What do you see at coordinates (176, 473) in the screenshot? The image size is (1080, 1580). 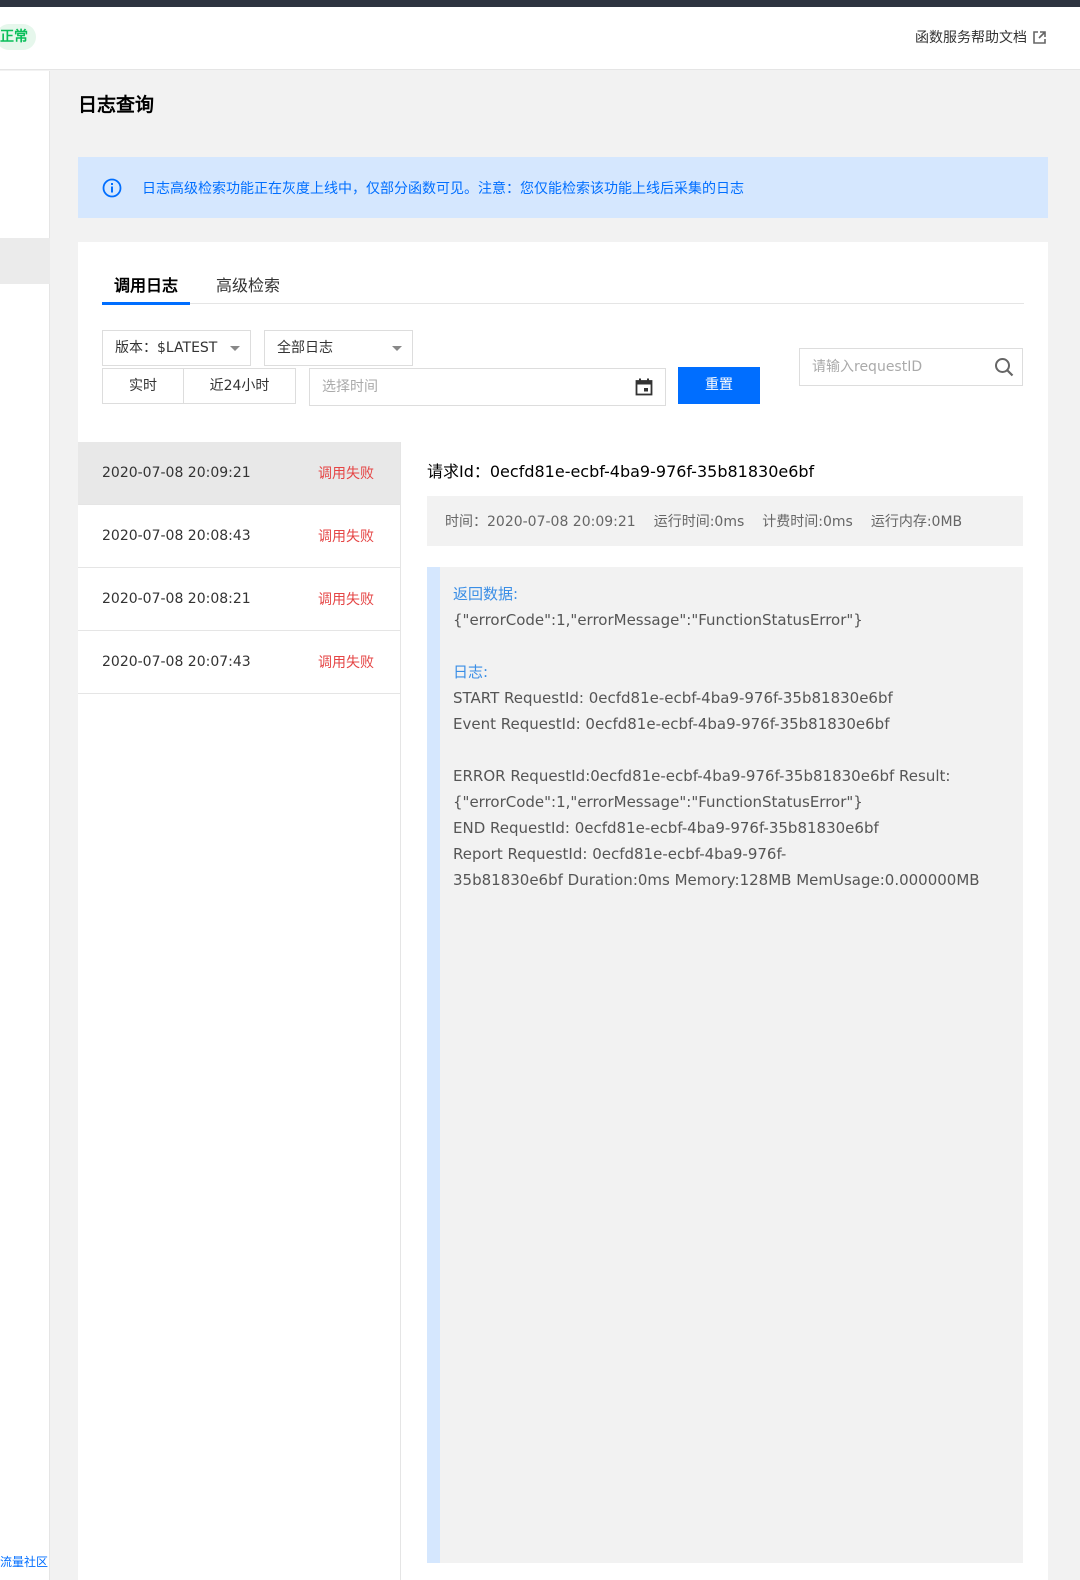 I see `log-time: 2020-07-08 20:09:21` at bounding box center [176, 473].